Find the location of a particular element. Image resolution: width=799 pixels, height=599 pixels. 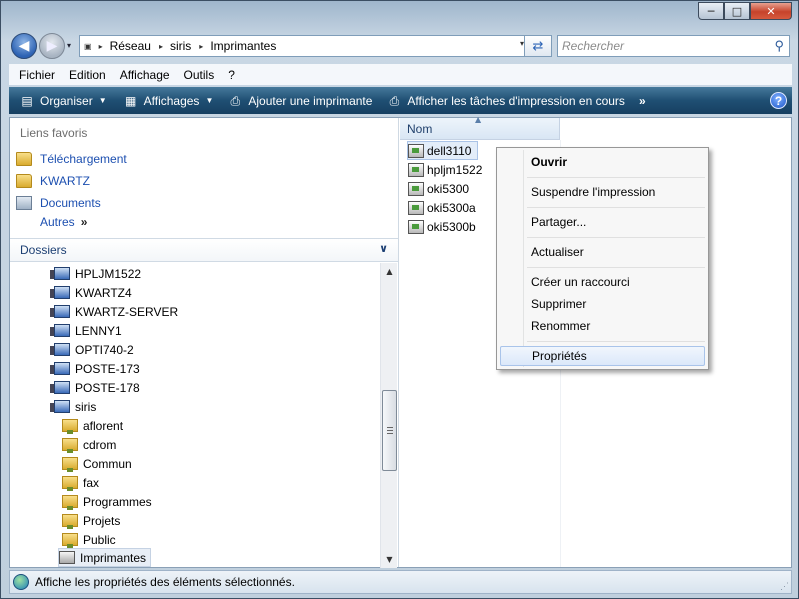

help-icon: ? is located at coordinates (778, 100).